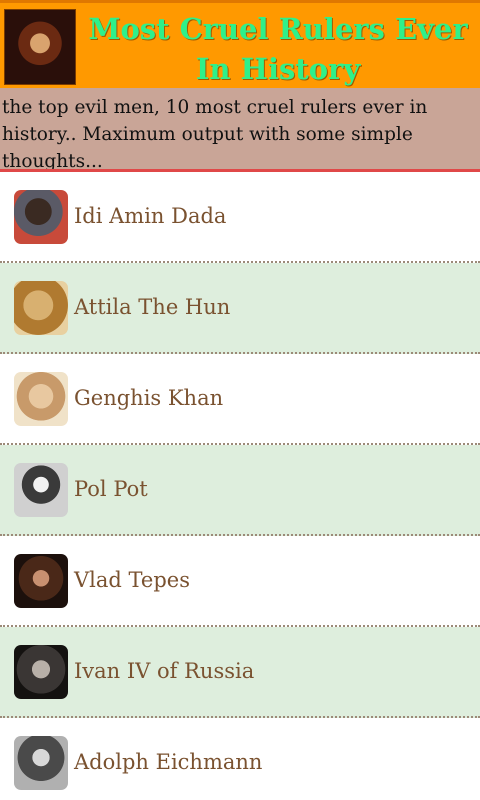 The width and height of the screenshot is (480, 800). What do you see at coordinates (240, 490) in the screenshot?
I see `list-item-pol-pot: Pol Pot` at bounding box center [240, 490].